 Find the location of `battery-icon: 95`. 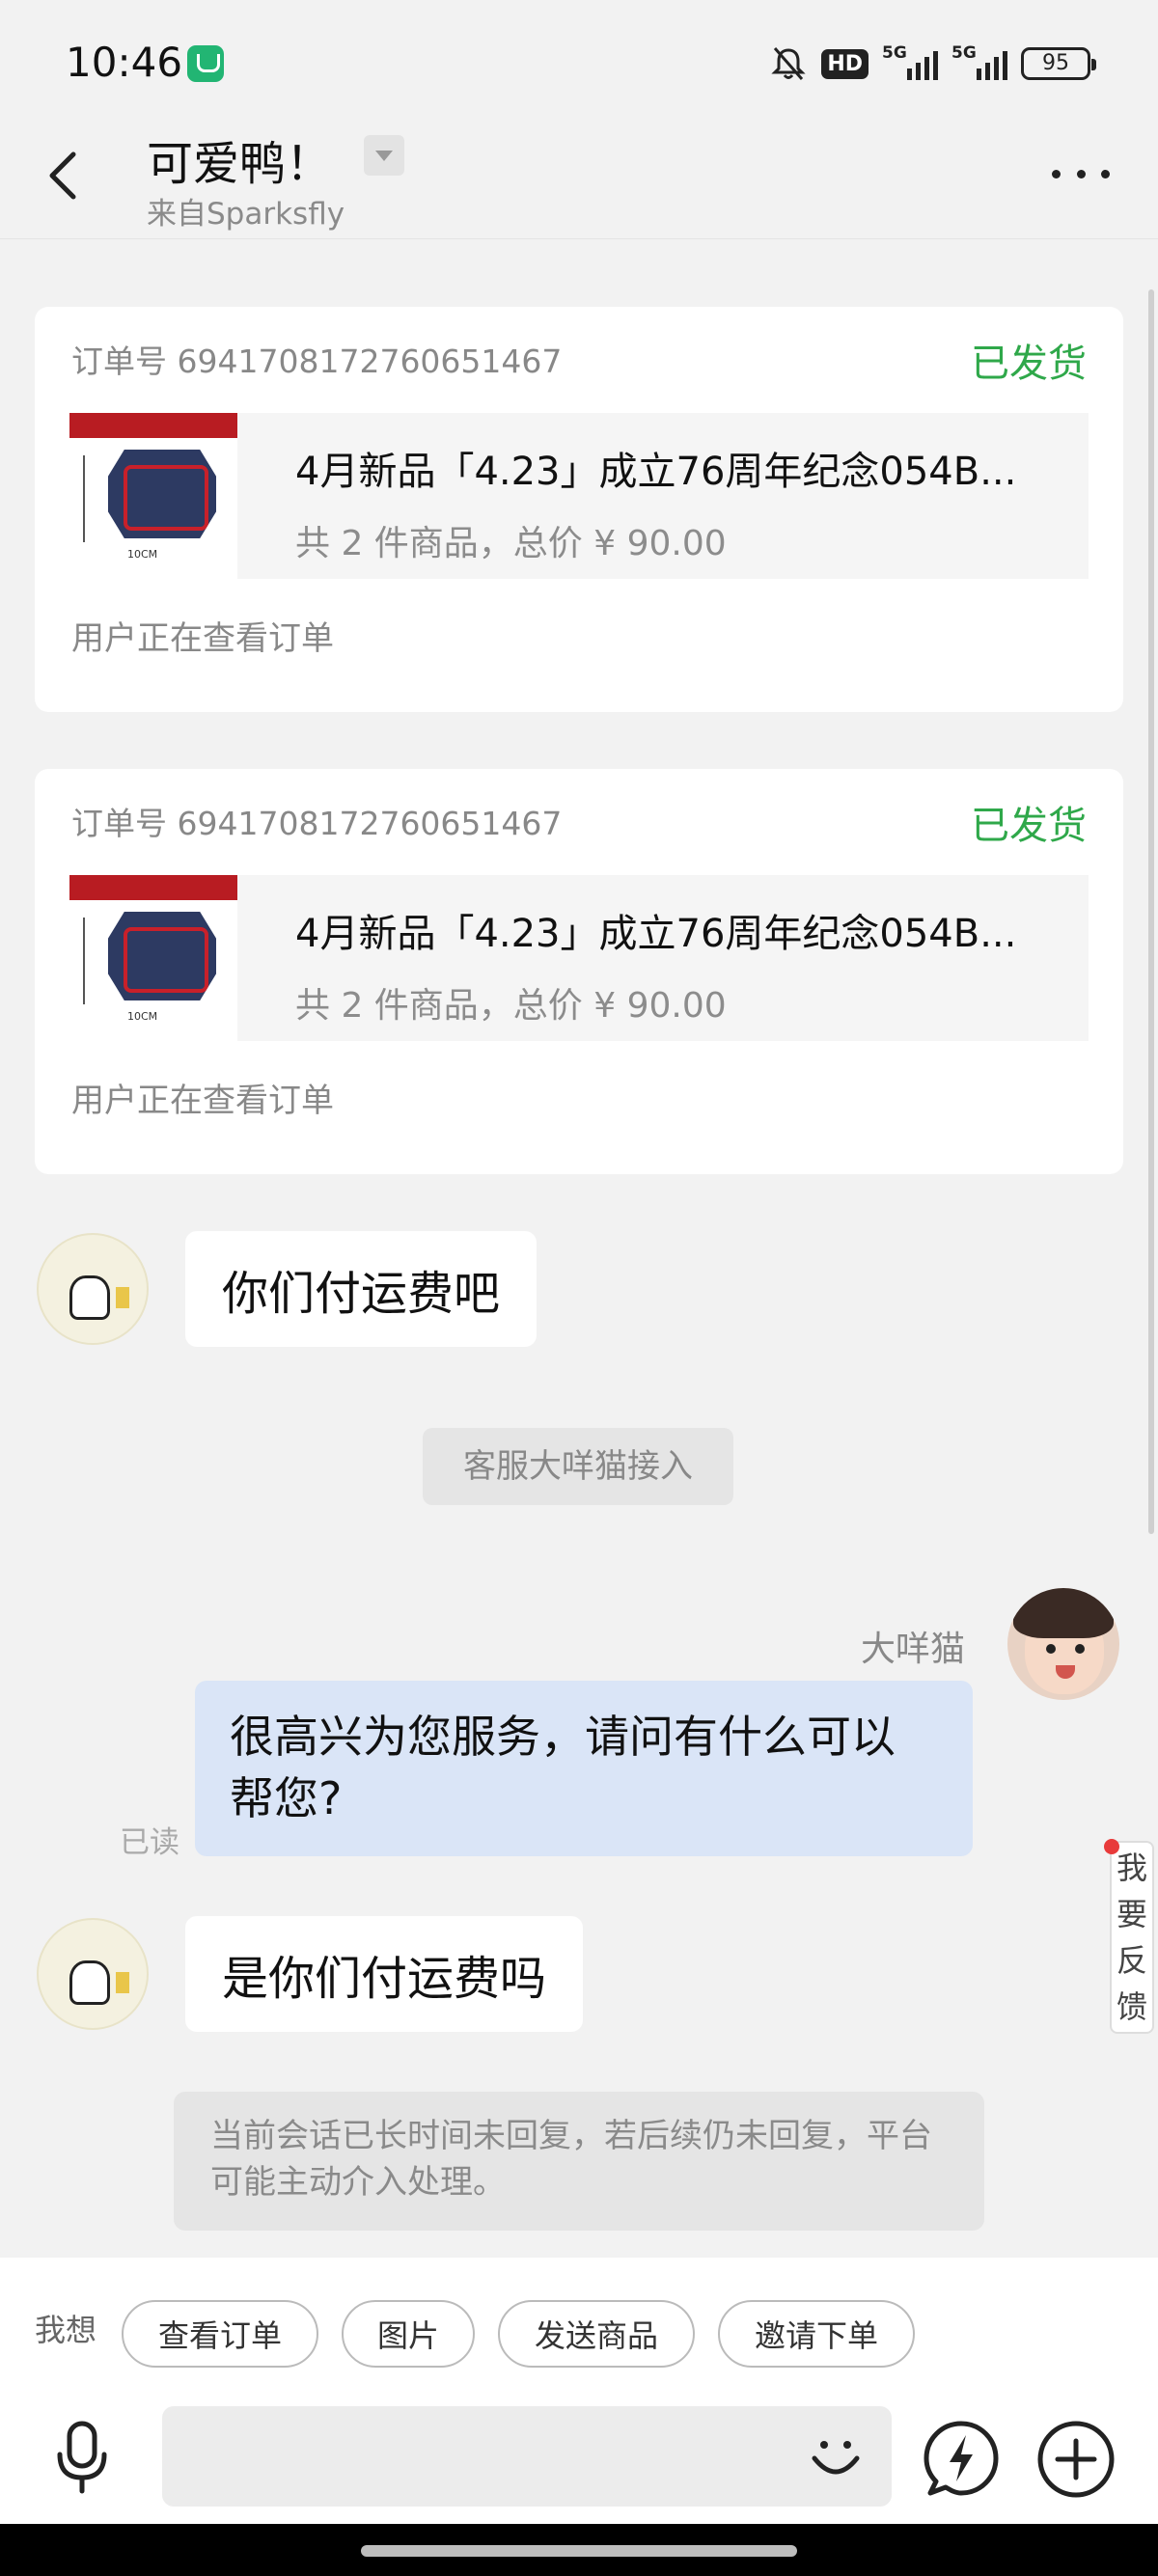

battery-icon: 95 is located at coordinates (1058, 64).